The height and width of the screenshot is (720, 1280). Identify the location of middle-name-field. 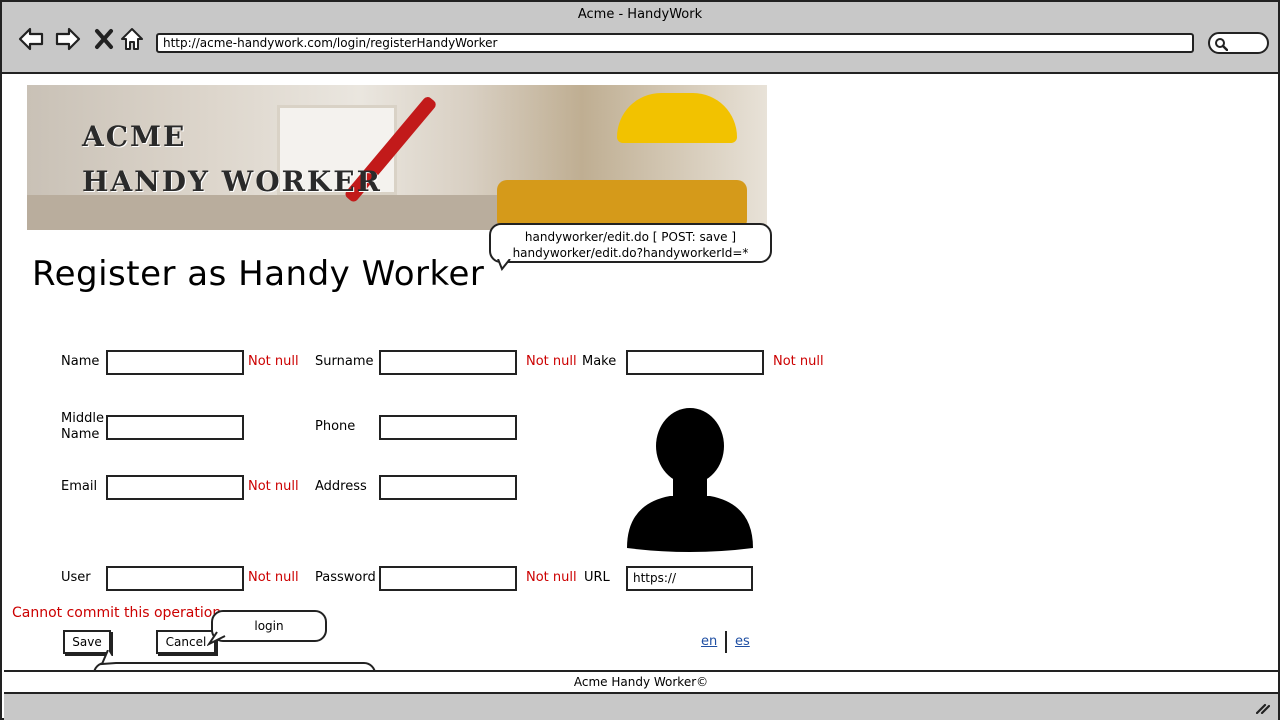
(175, 427).